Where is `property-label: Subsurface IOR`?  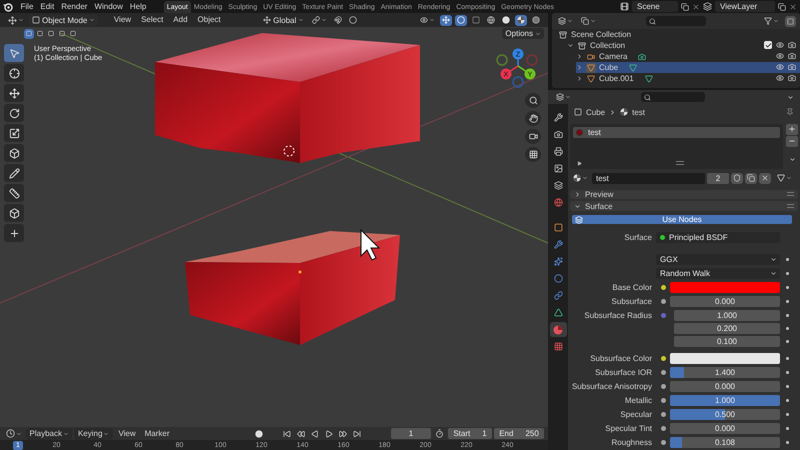 property-label: Subsurface IOR is located at coordinates (623, 372).